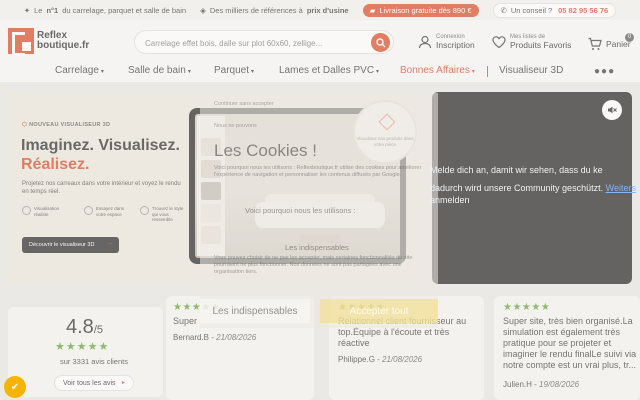 This screenshot has width=640, height=400. I want to click on cookie-subheading: Nous ne pouvons, so click(235, 126).